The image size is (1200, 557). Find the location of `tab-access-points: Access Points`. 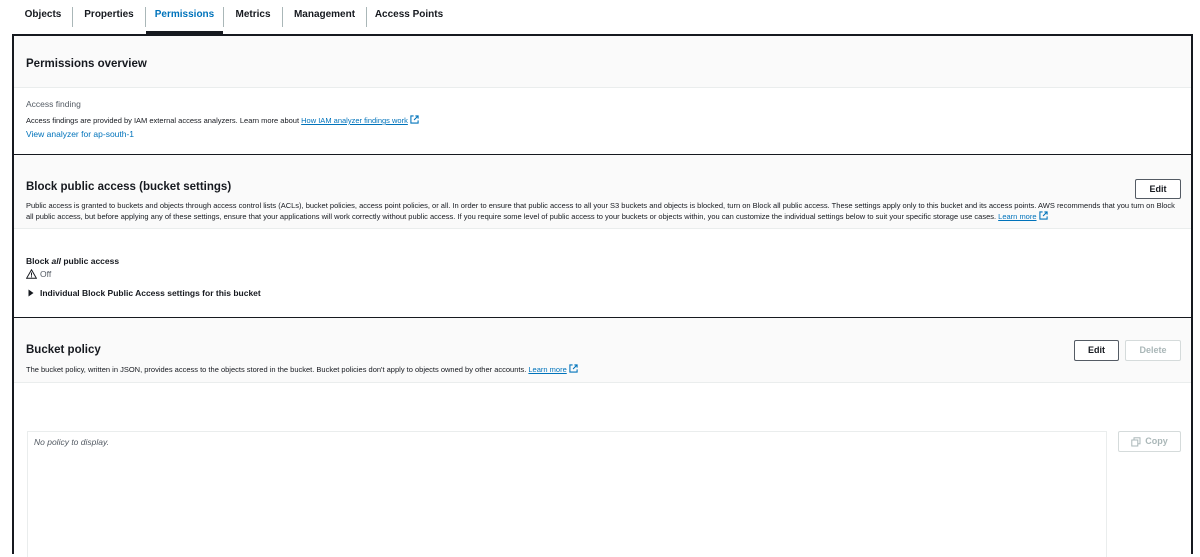

tab-access-points: Access Points is located at coordinates (409, 15).